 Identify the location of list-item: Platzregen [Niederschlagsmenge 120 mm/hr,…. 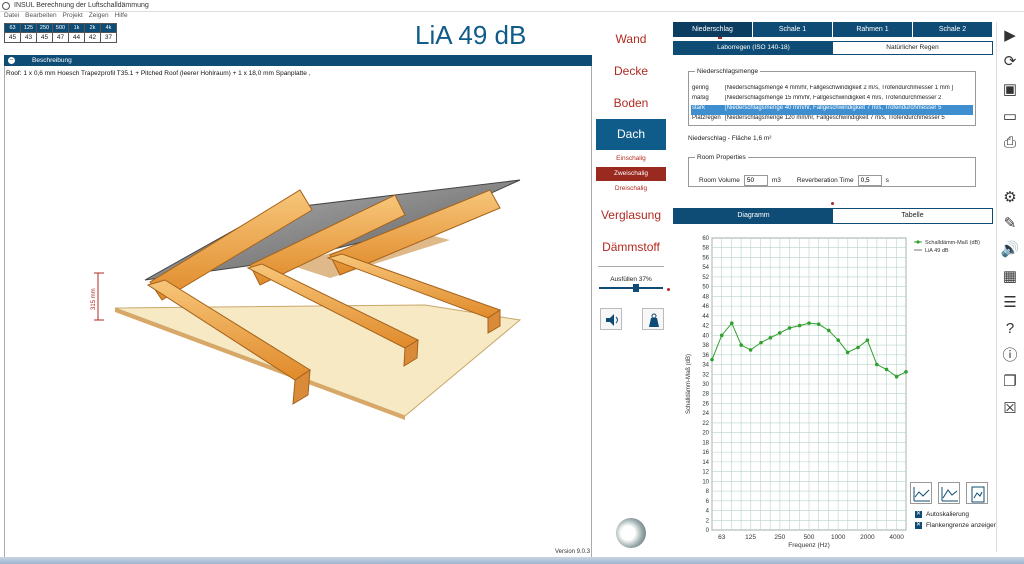
(832, 120).